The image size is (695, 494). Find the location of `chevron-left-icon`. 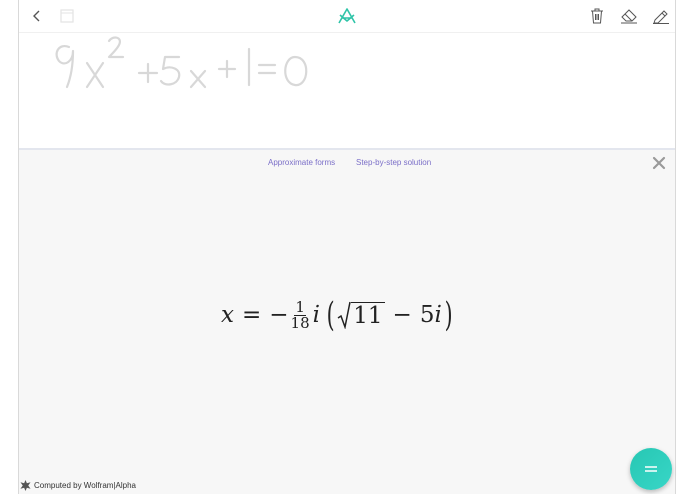

chevron-left-icon is located at coordinates (36, 16).